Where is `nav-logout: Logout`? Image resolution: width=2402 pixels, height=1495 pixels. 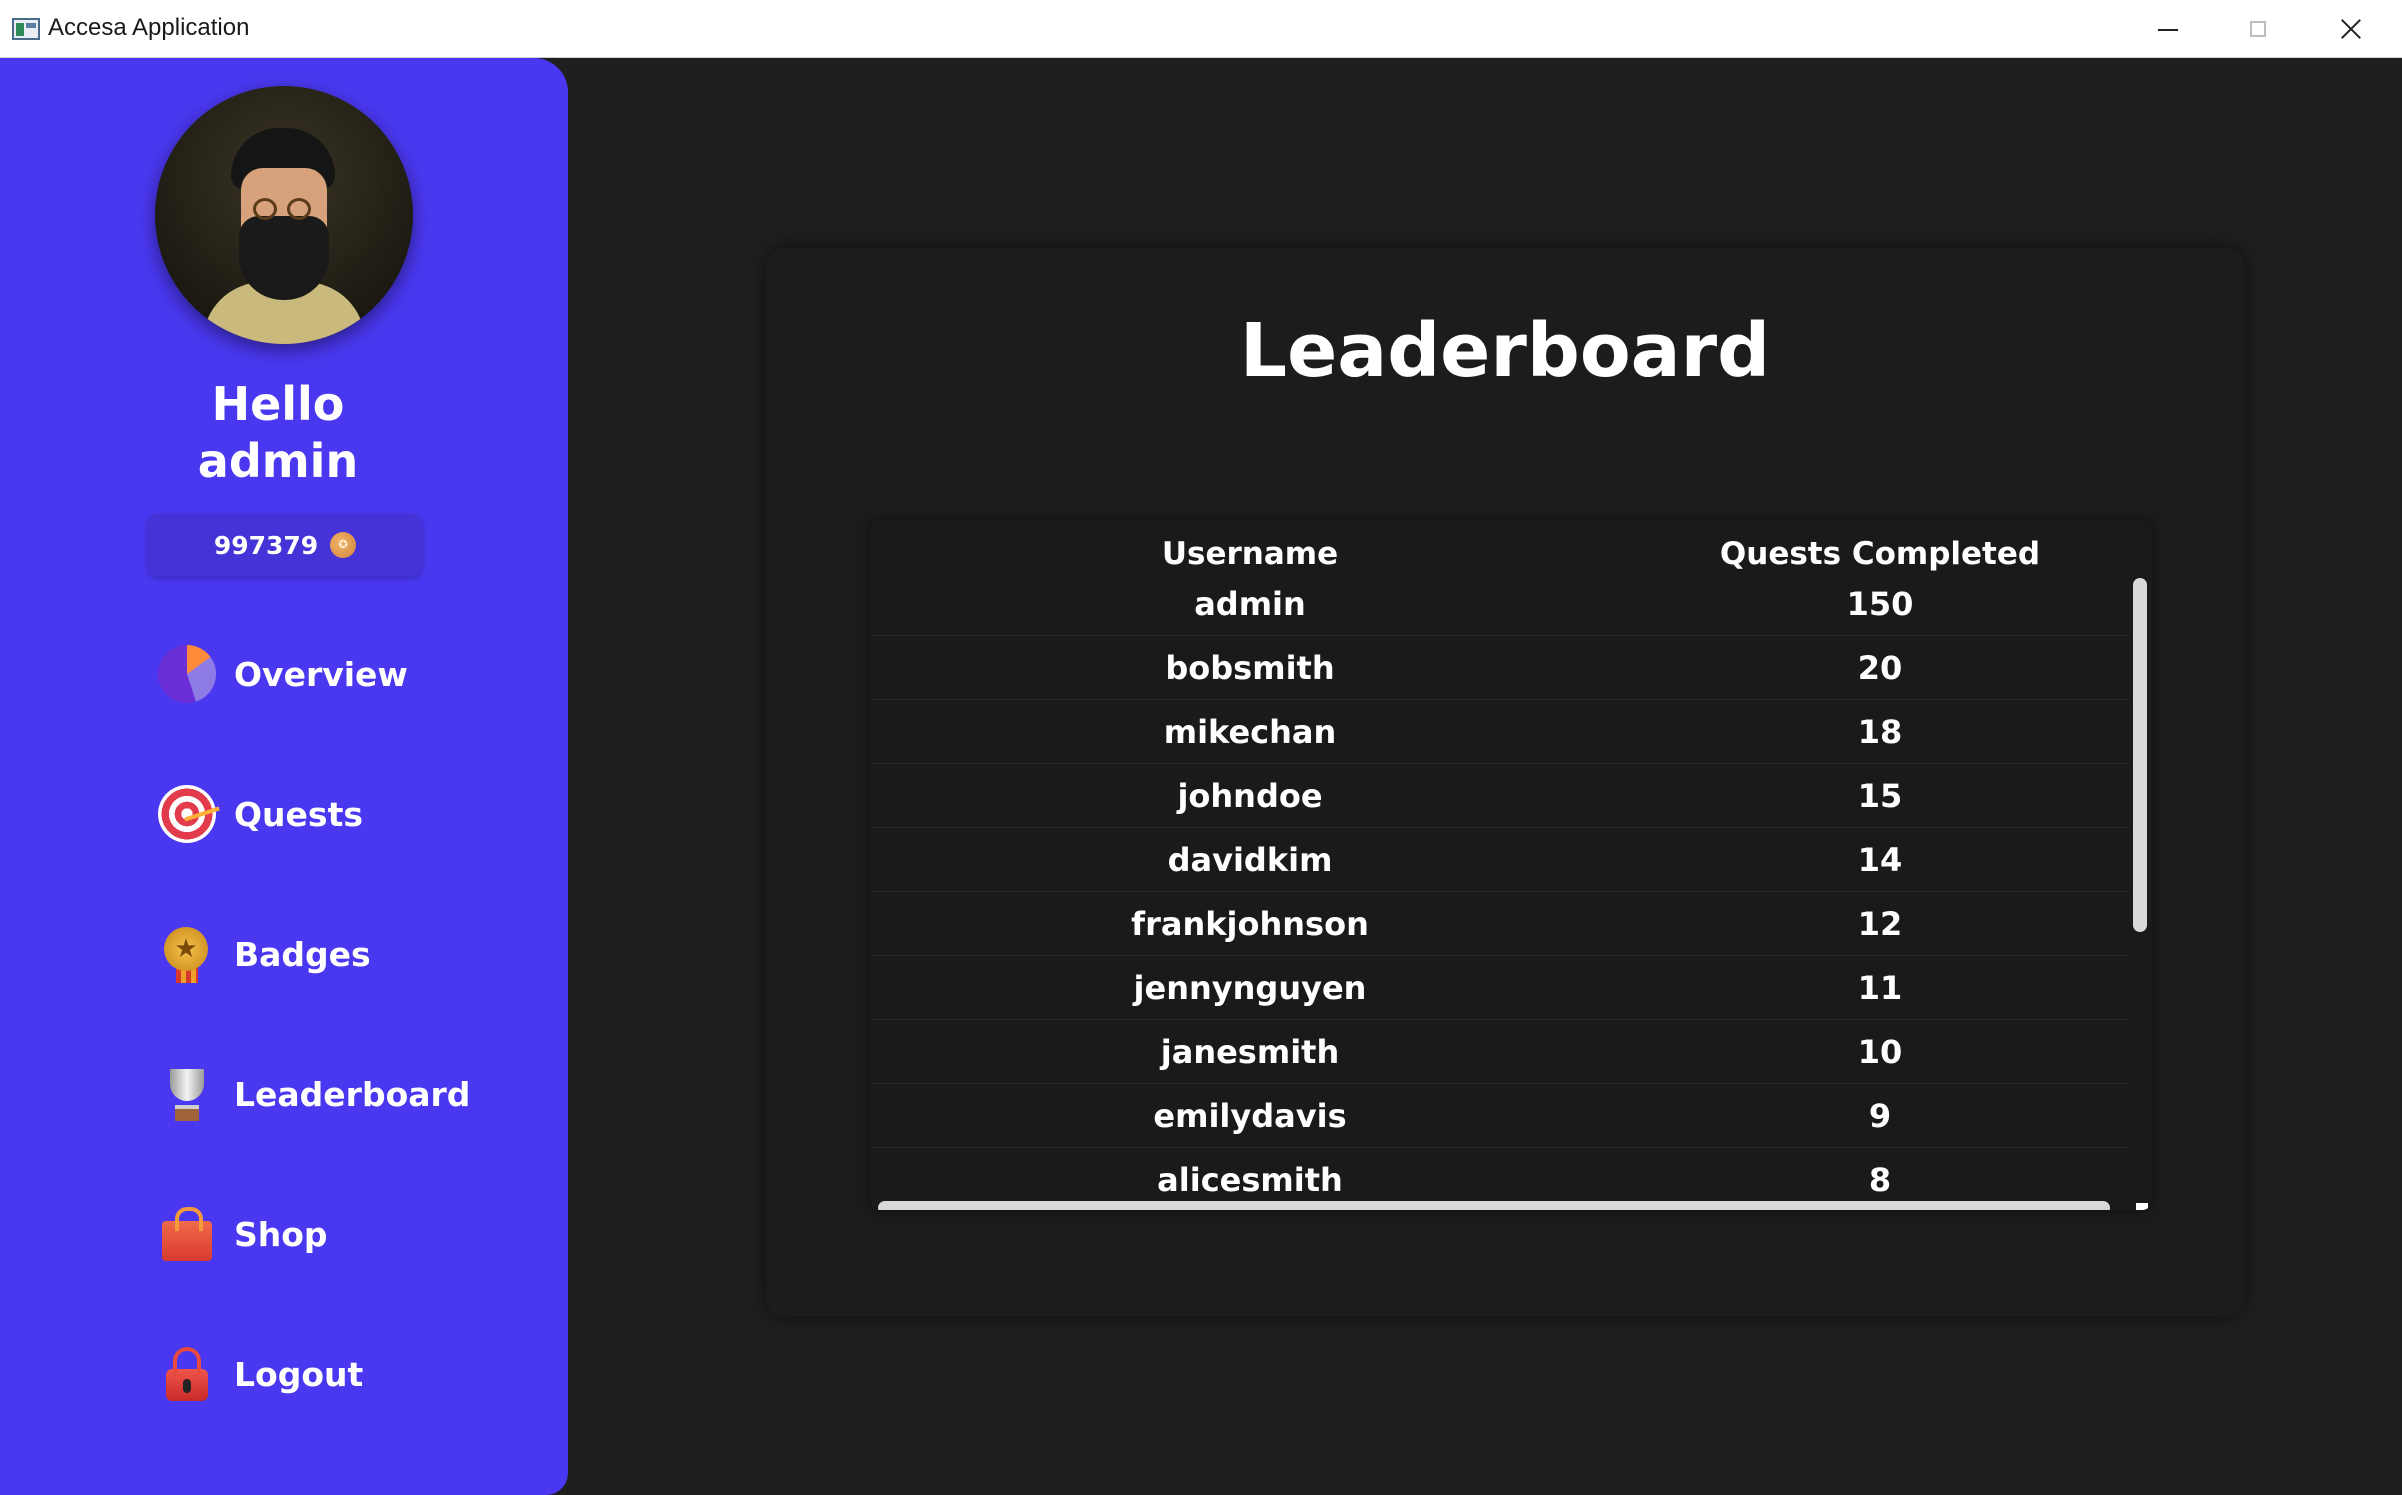 nav-logout: Logout is located at coordinates (260, 1374).